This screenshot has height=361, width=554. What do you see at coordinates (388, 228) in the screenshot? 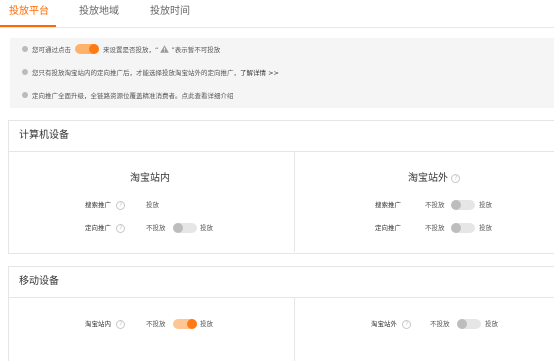
I see `targeted-promo-label: 定向推广` at bounding box center [388, 228].